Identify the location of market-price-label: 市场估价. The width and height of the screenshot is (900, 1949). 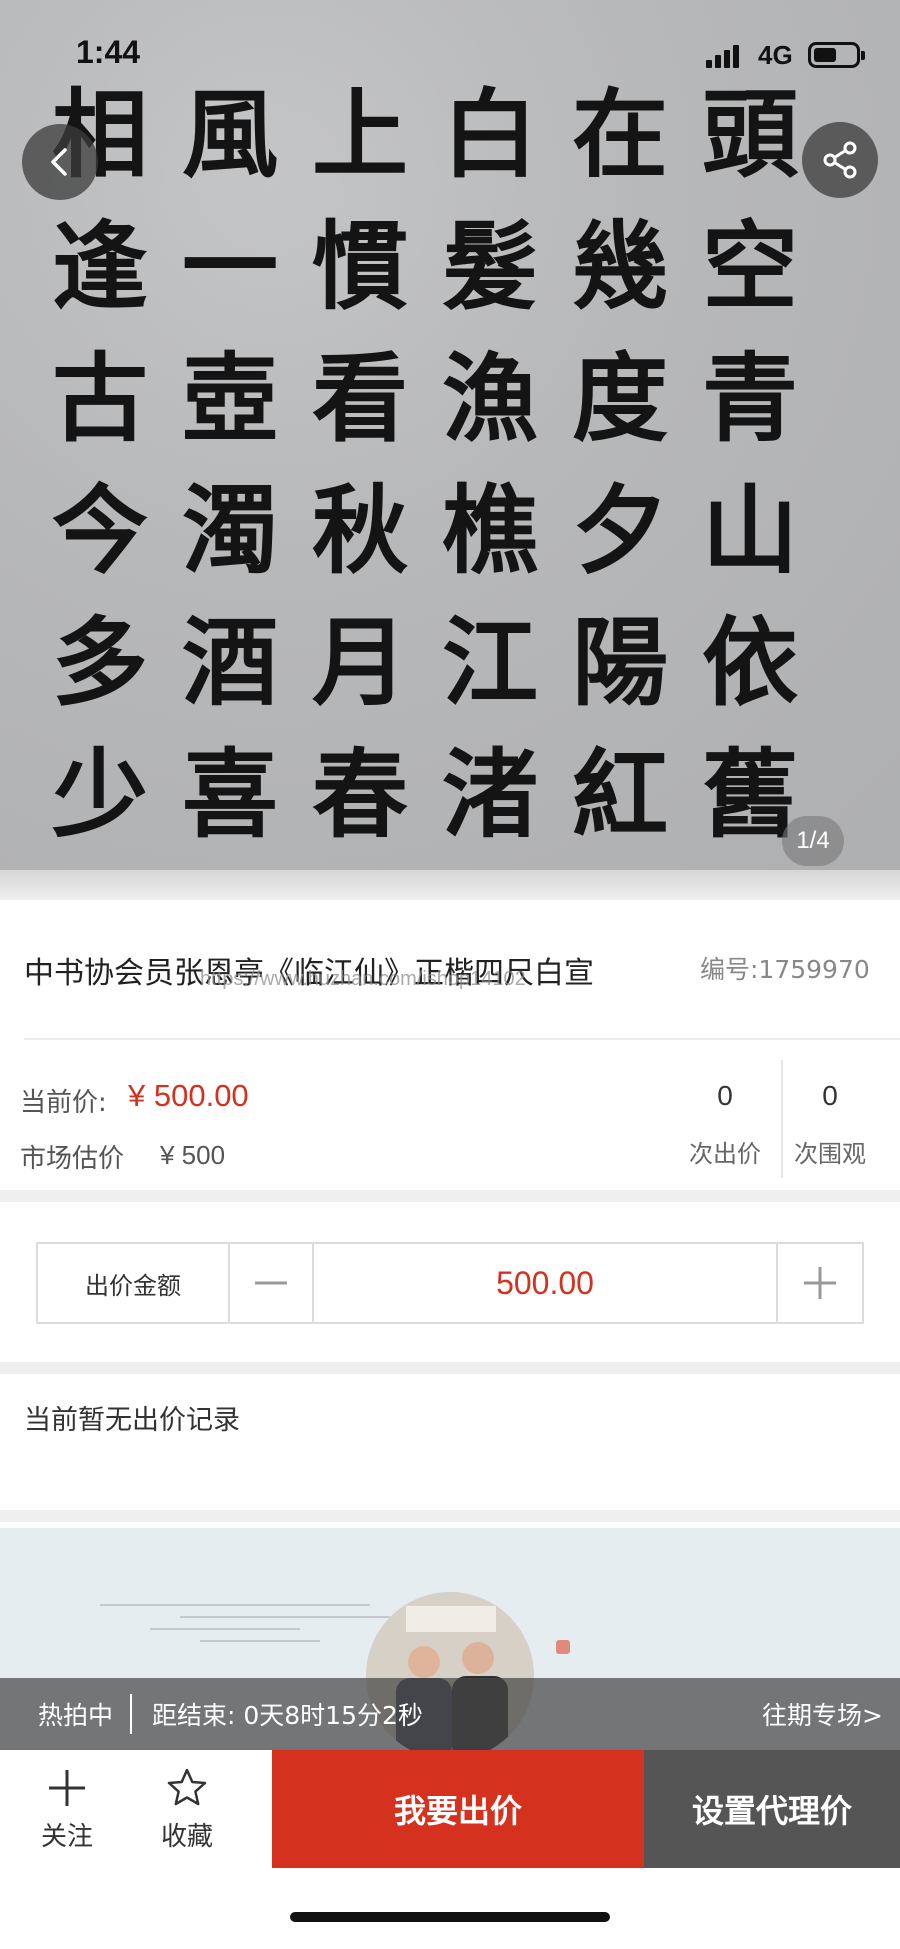
(72, 1159).